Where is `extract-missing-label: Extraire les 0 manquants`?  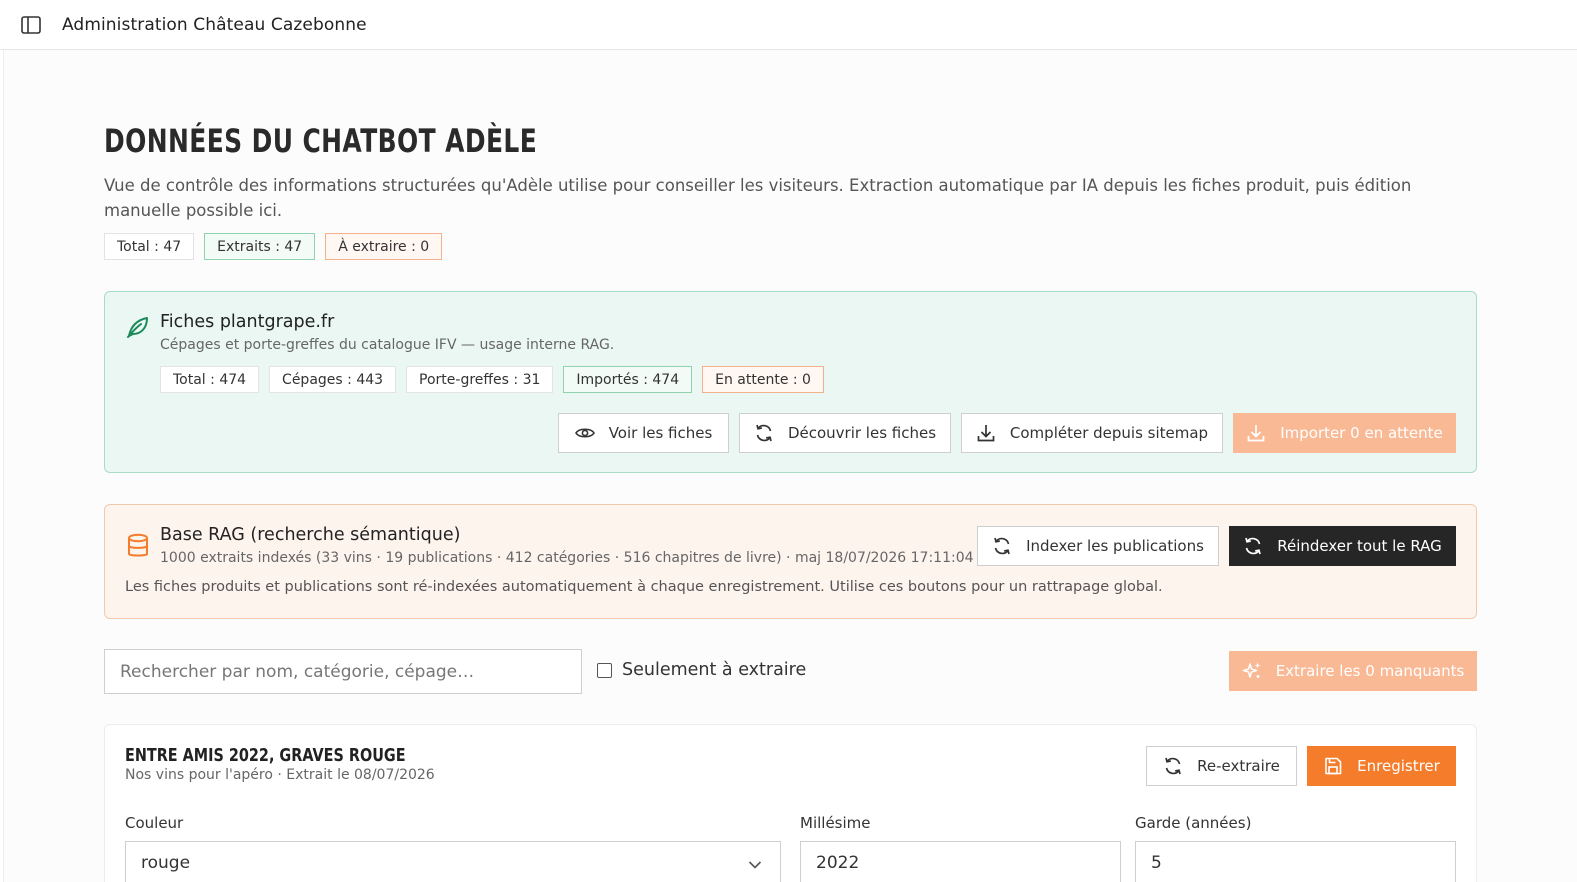
extract-missing-label: Extraire les 0 manquants is located at coordinates (1370, 671).